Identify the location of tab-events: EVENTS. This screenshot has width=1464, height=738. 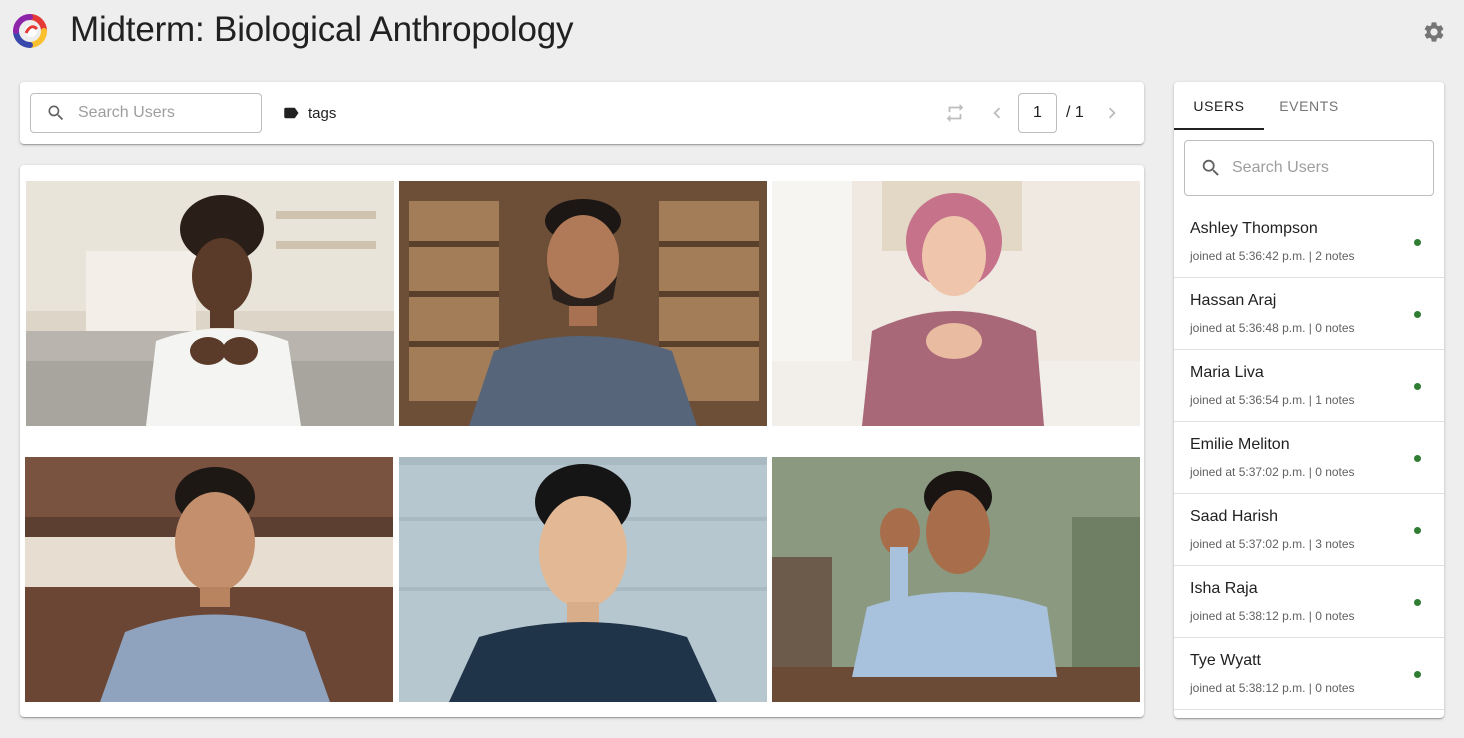
(1309, 106).